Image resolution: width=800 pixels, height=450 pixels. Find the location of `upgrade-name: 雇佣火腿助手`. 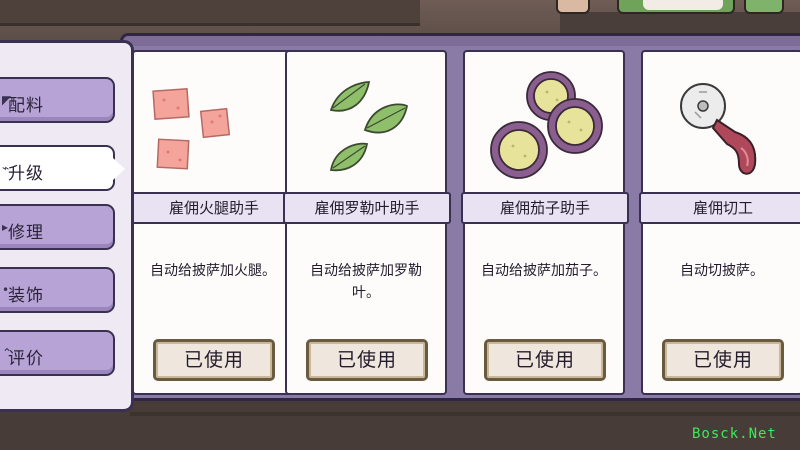

upgrade-name: 雇佣火腿助手 is located at coordinates (214, 208).